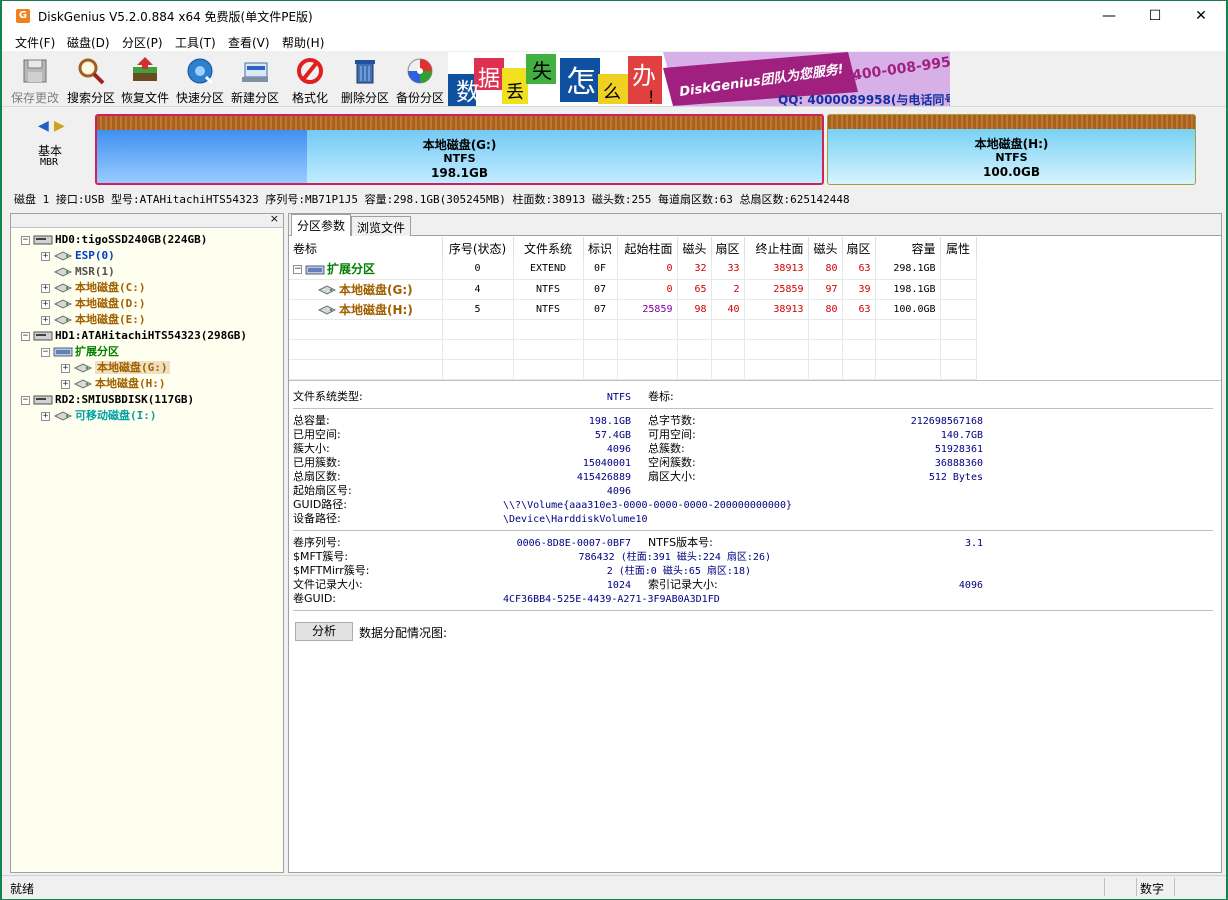 Image resolution: width=1228 pixels, height=900 pixels. I want to click on tab-partition-params: 分区参数, so click(321, 225).